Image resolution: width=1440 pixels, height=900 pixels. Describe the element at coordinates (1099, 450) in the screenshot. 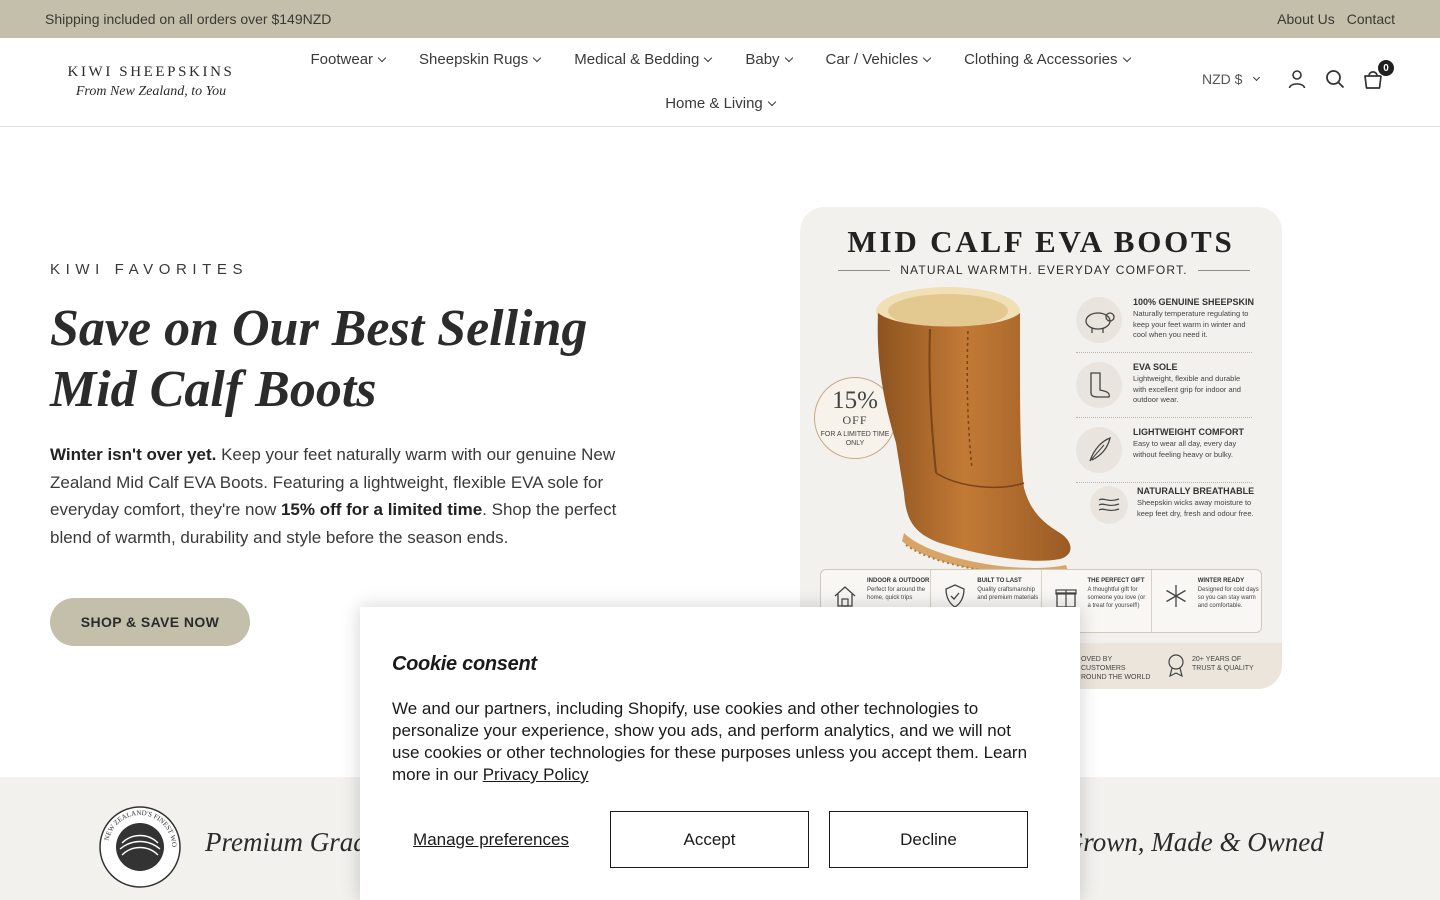

I see `feather-icon` at that location.